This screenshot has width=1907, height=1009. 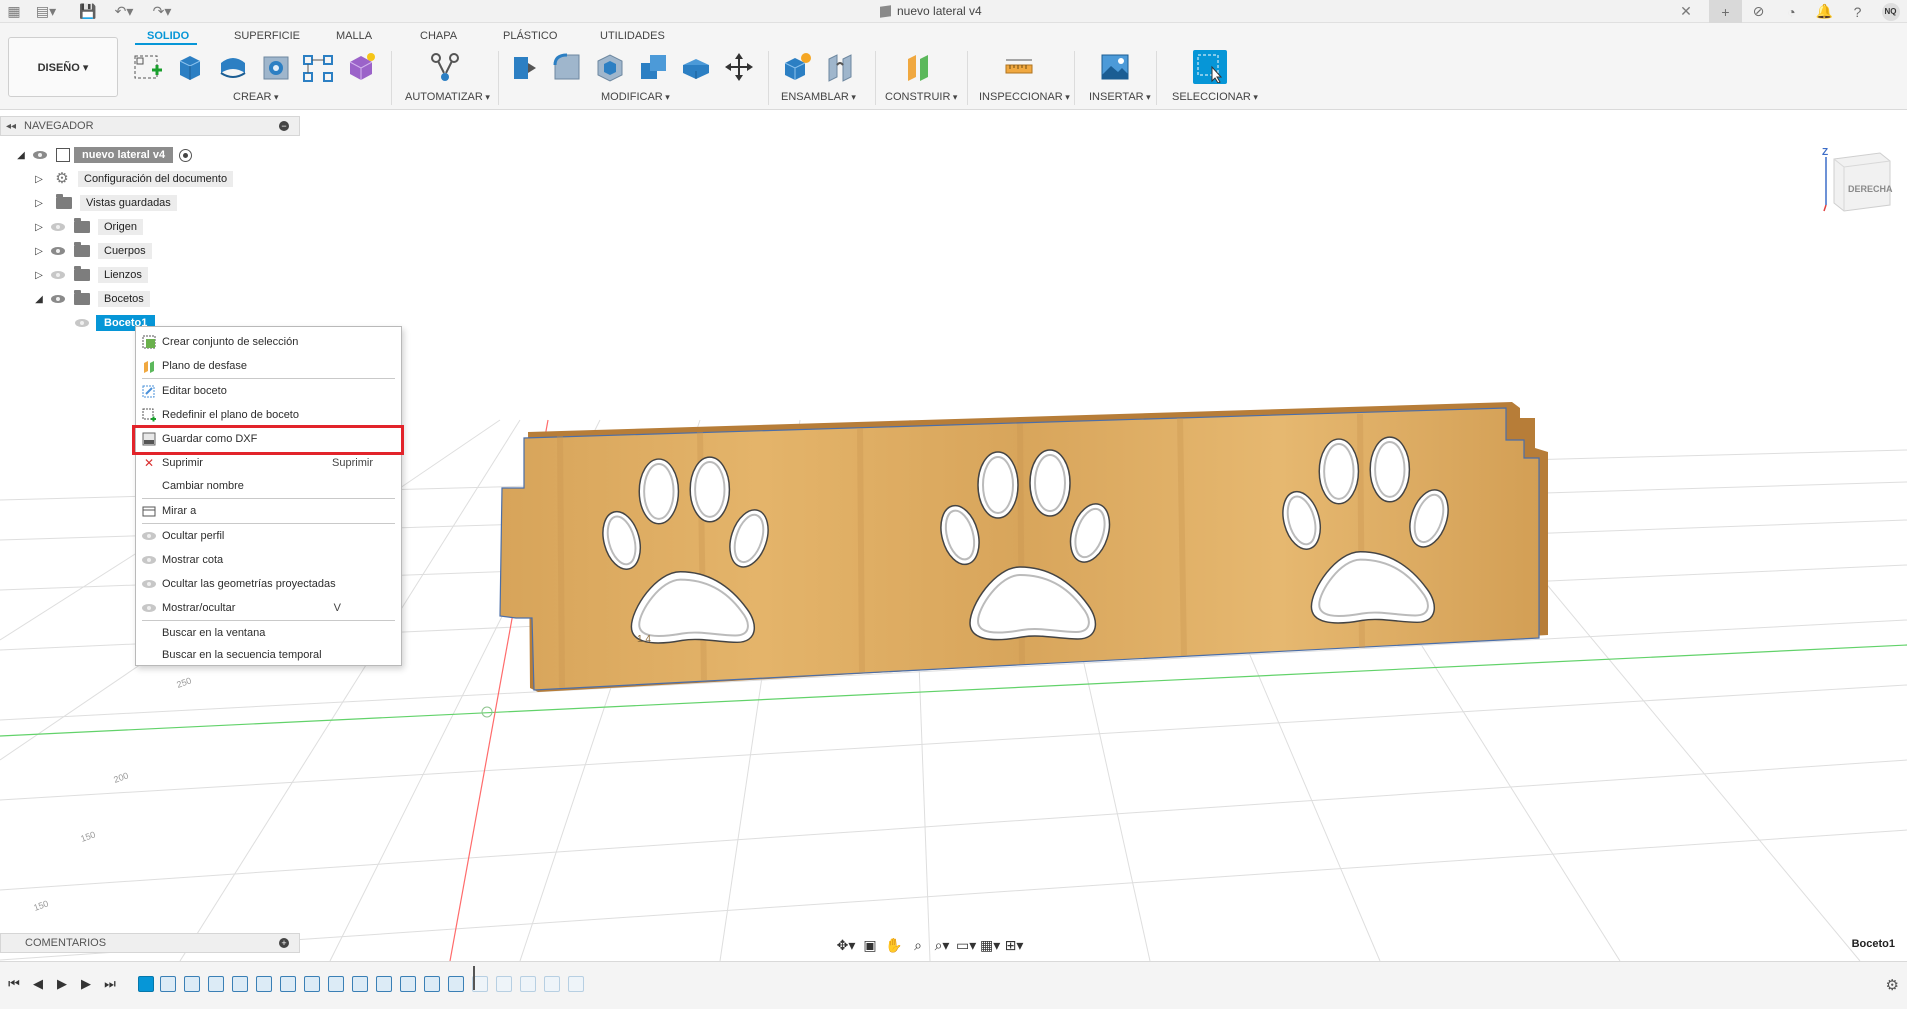 What do you see at coordinates (1758, 11) in the screenshot?
I see `extensions-icon: ⊘` at bounding box center [1758, 11].